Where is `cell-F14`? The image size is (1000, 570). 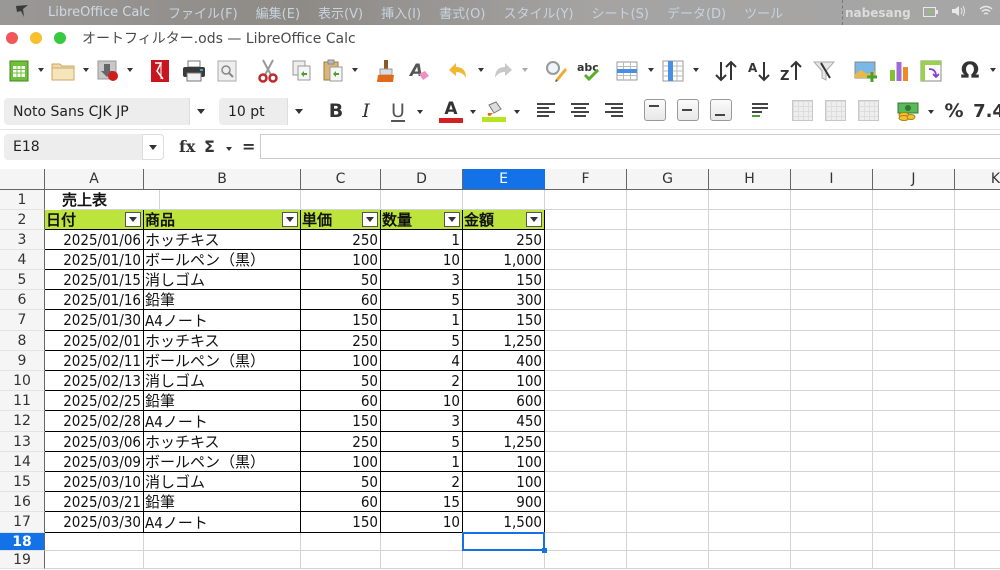
cell-F14 is located at coordinates (586, 462).